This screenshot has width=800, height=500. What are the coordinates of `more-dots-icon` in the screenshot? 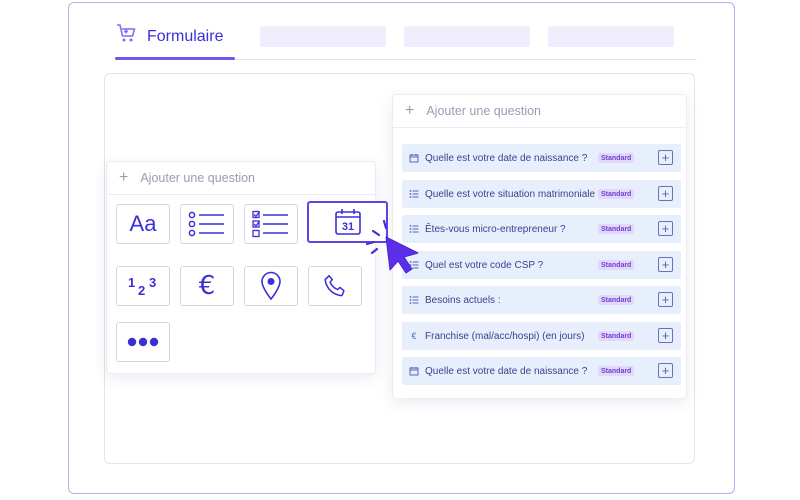 It's located at (143, 342).